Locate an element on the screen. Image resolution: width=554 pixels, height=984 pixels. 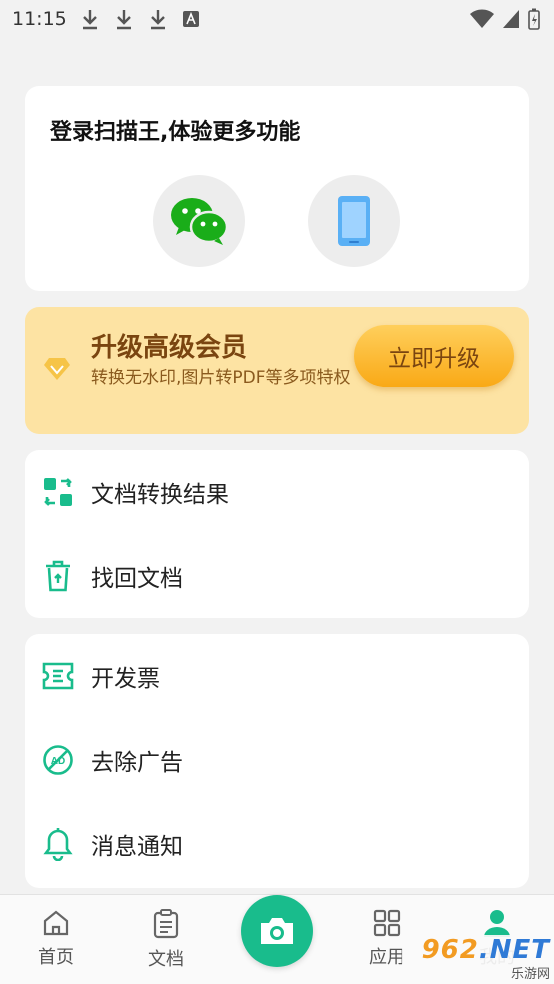
vip-description: 转换无水印,图片转PDF等多项特权 is located at coordinates (221, 378).